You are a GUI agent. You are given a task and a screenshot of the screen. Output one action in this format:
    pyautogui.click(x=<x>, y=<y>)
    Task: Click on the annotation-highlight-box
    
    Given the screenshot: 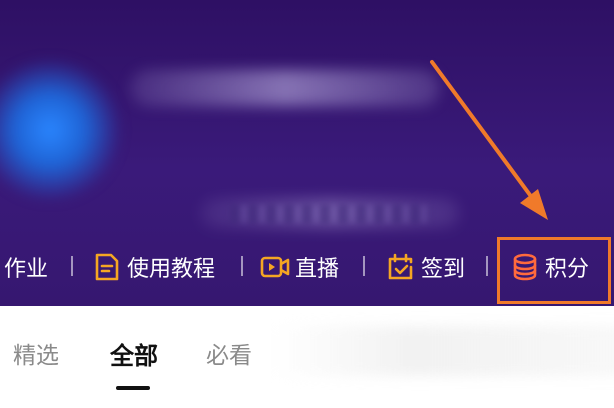 What is the action you would take?
    pyautogui.click(x=554, y=270)
    